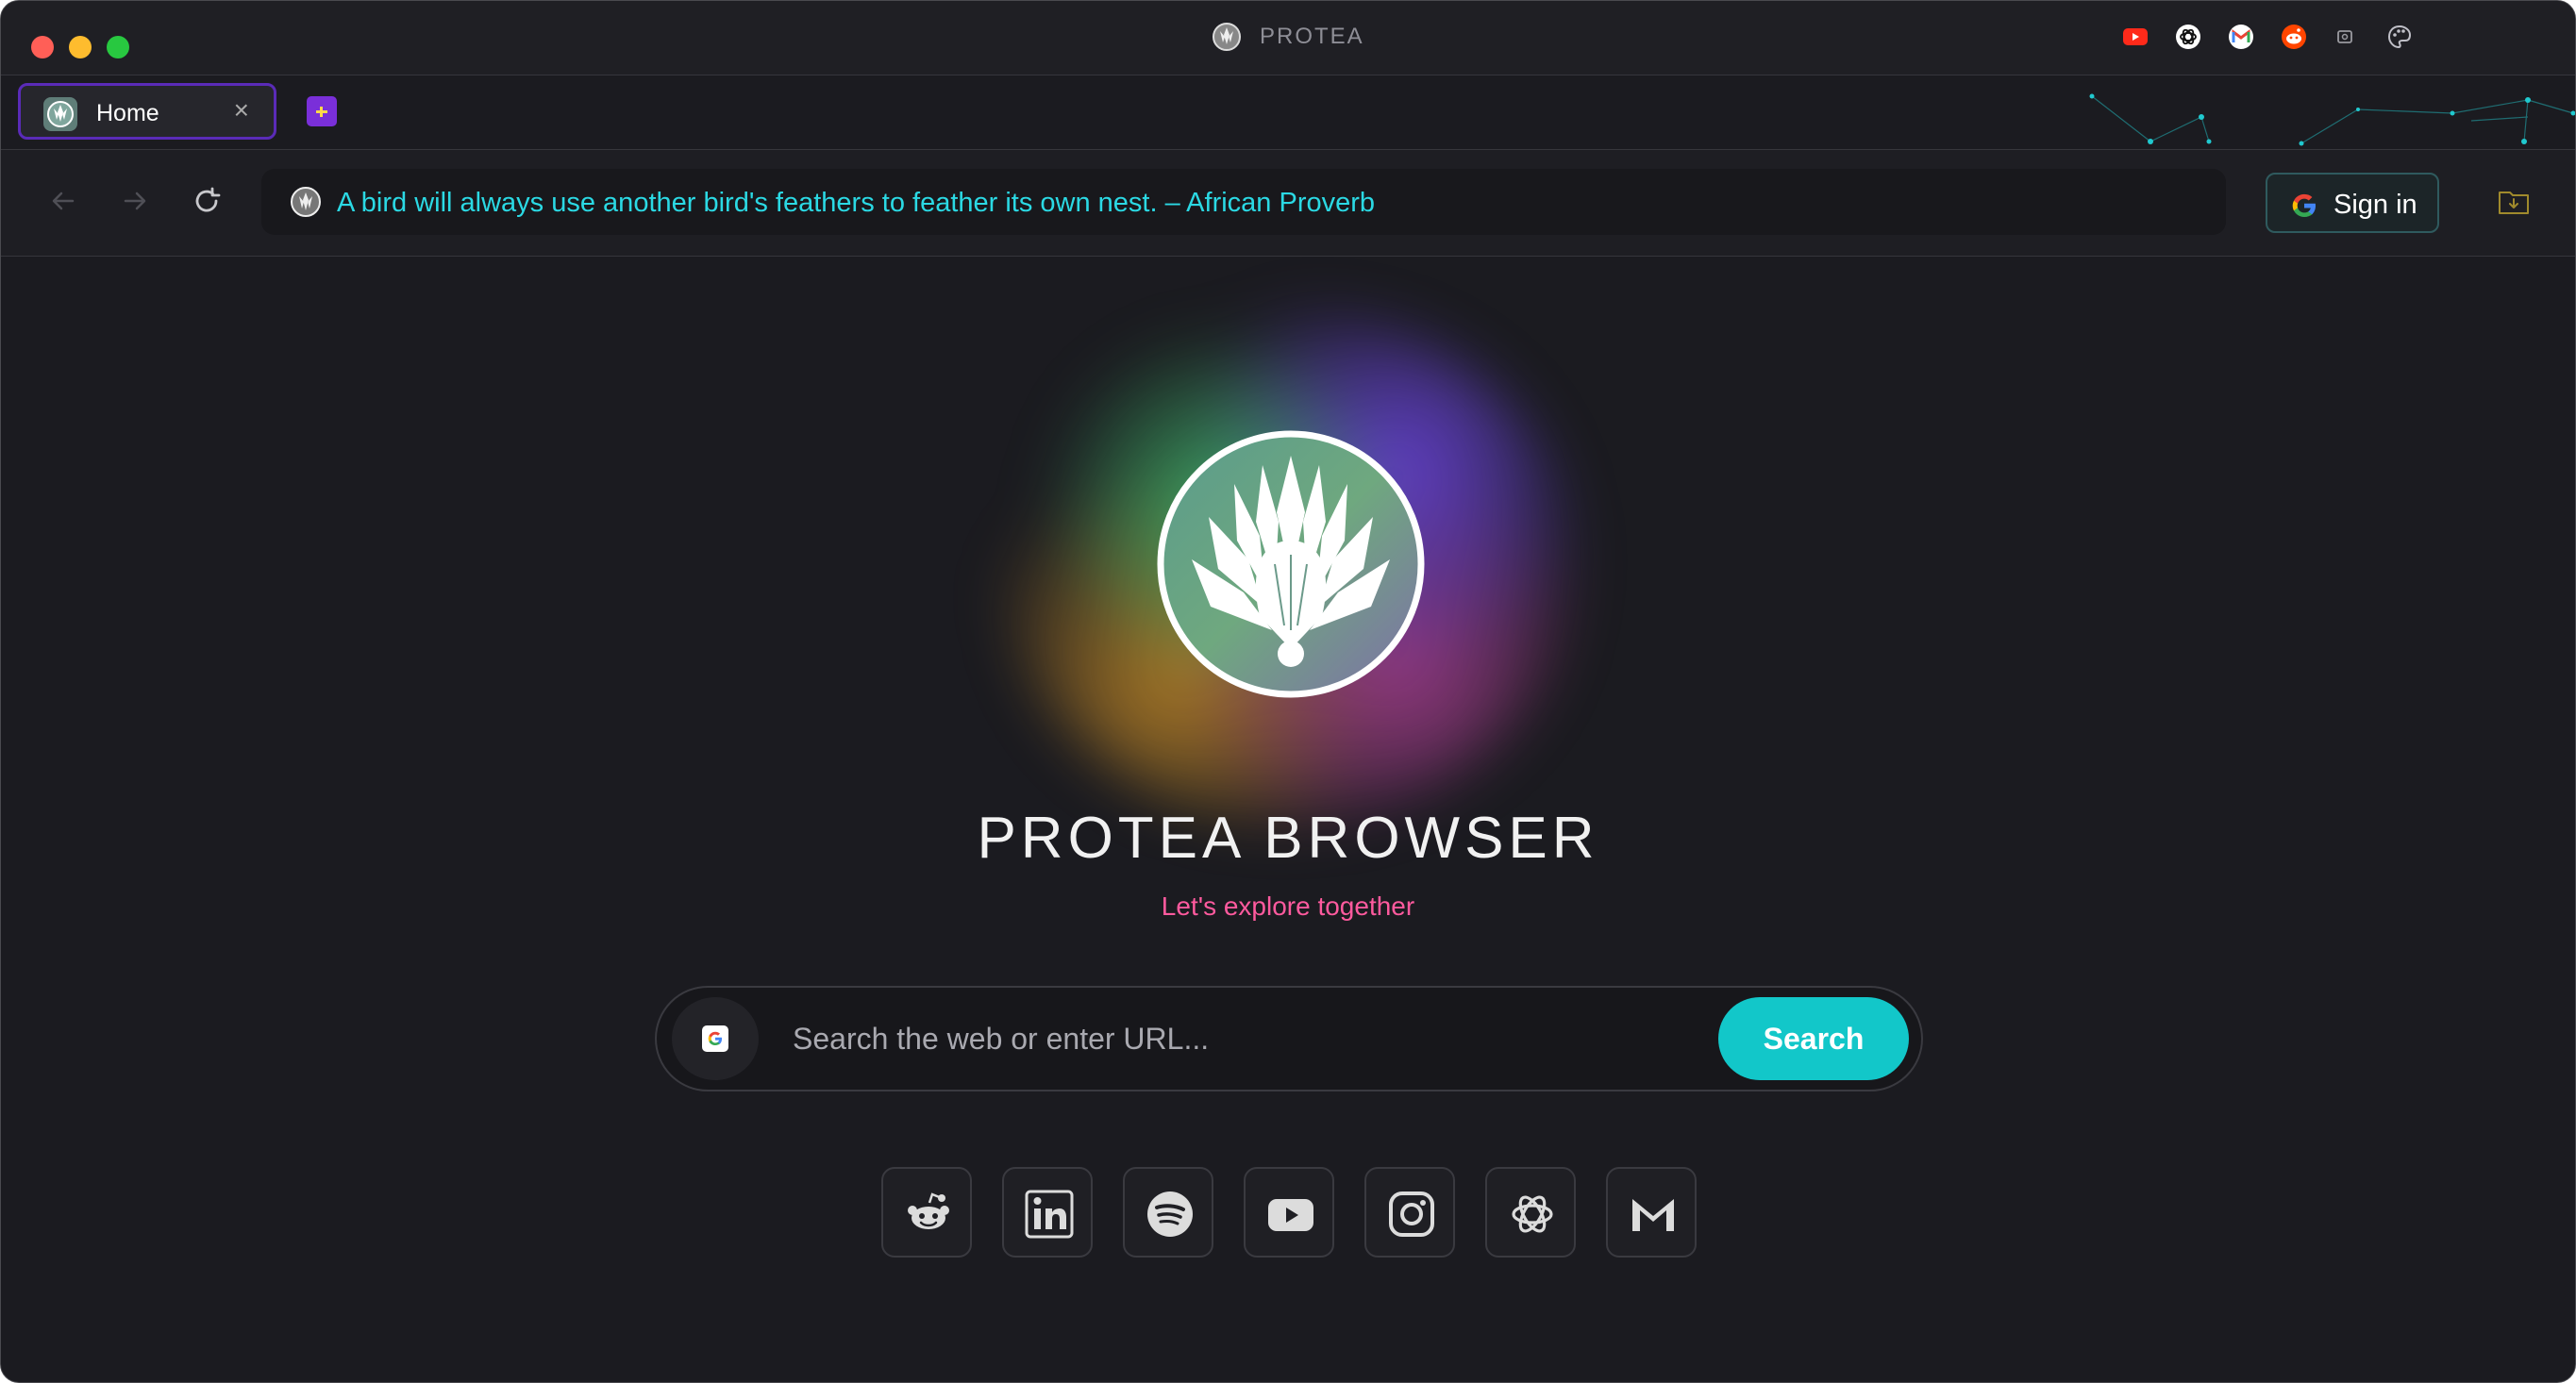  I want to click on shortcut-gmail, so click(1651, 1212).